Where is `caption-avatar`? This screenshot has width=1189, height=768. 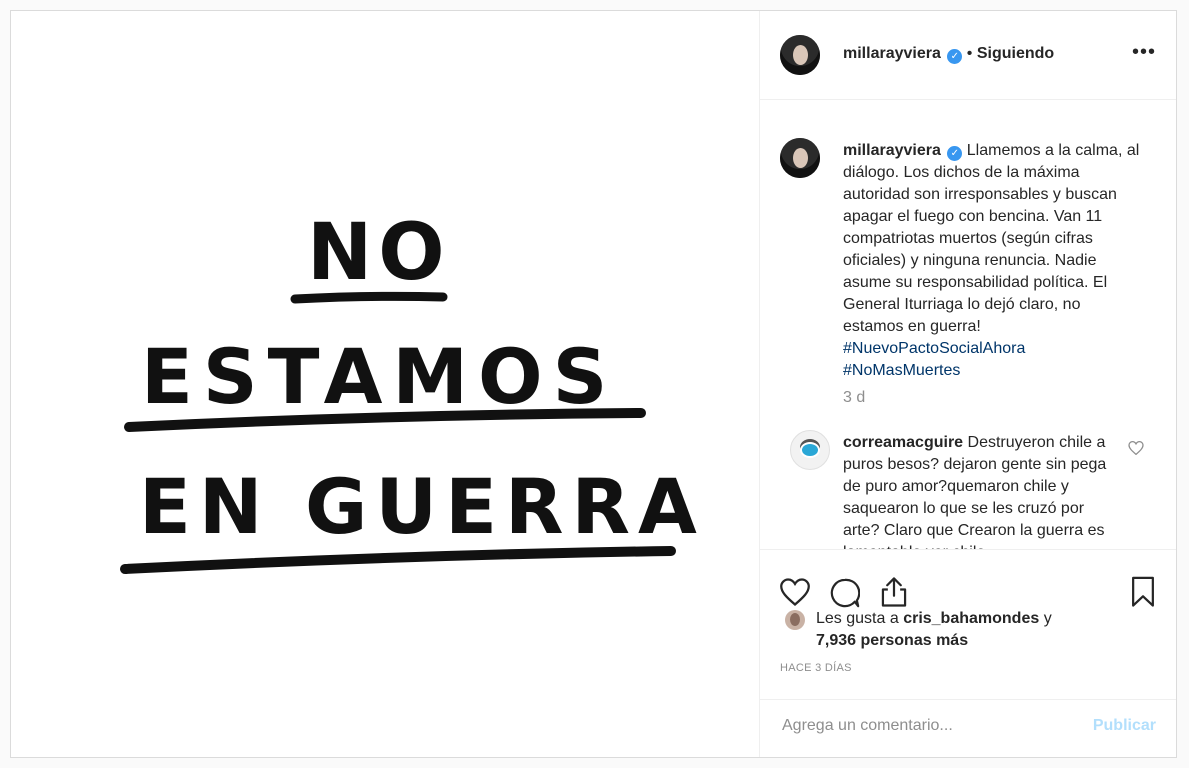
caption-avatar is located at coordinates (800, 158).